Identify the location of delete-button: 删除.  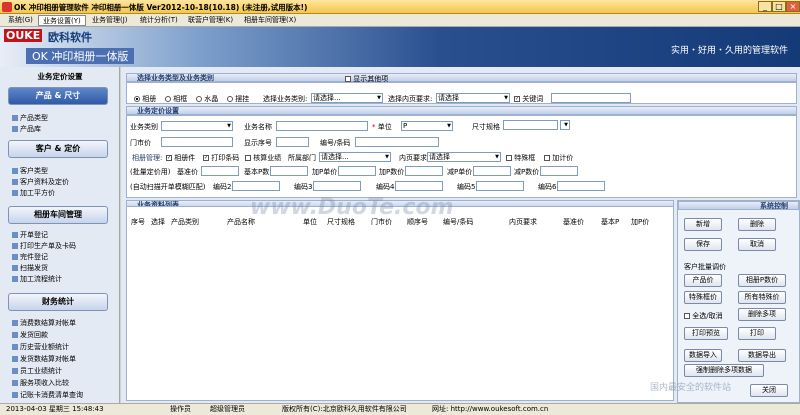
(757, 224).